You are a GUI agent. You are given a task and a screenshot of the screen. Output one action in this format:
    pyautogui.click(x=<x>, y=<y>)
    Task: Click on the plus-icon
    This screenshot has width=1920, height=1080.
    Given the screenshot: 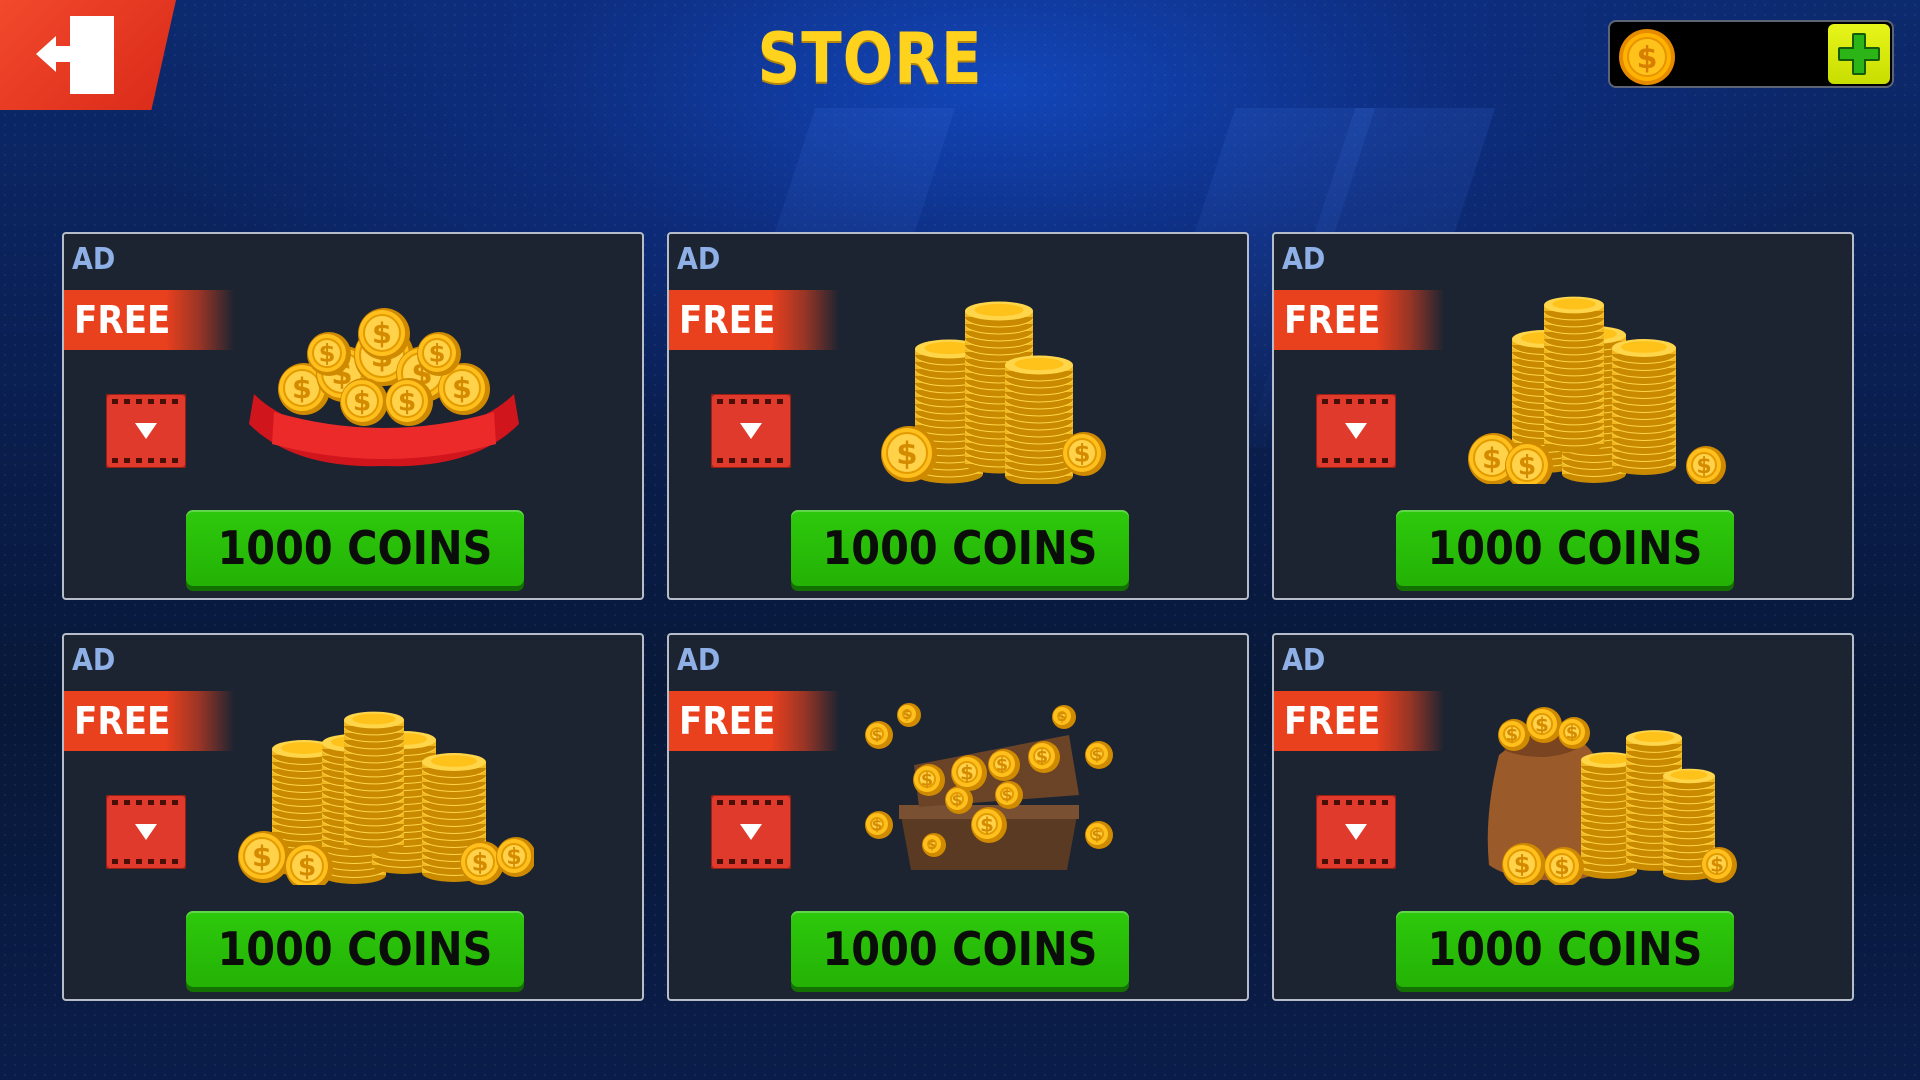 What is the action you would take?
    pyautogui.click(x=1859, y=54)
    